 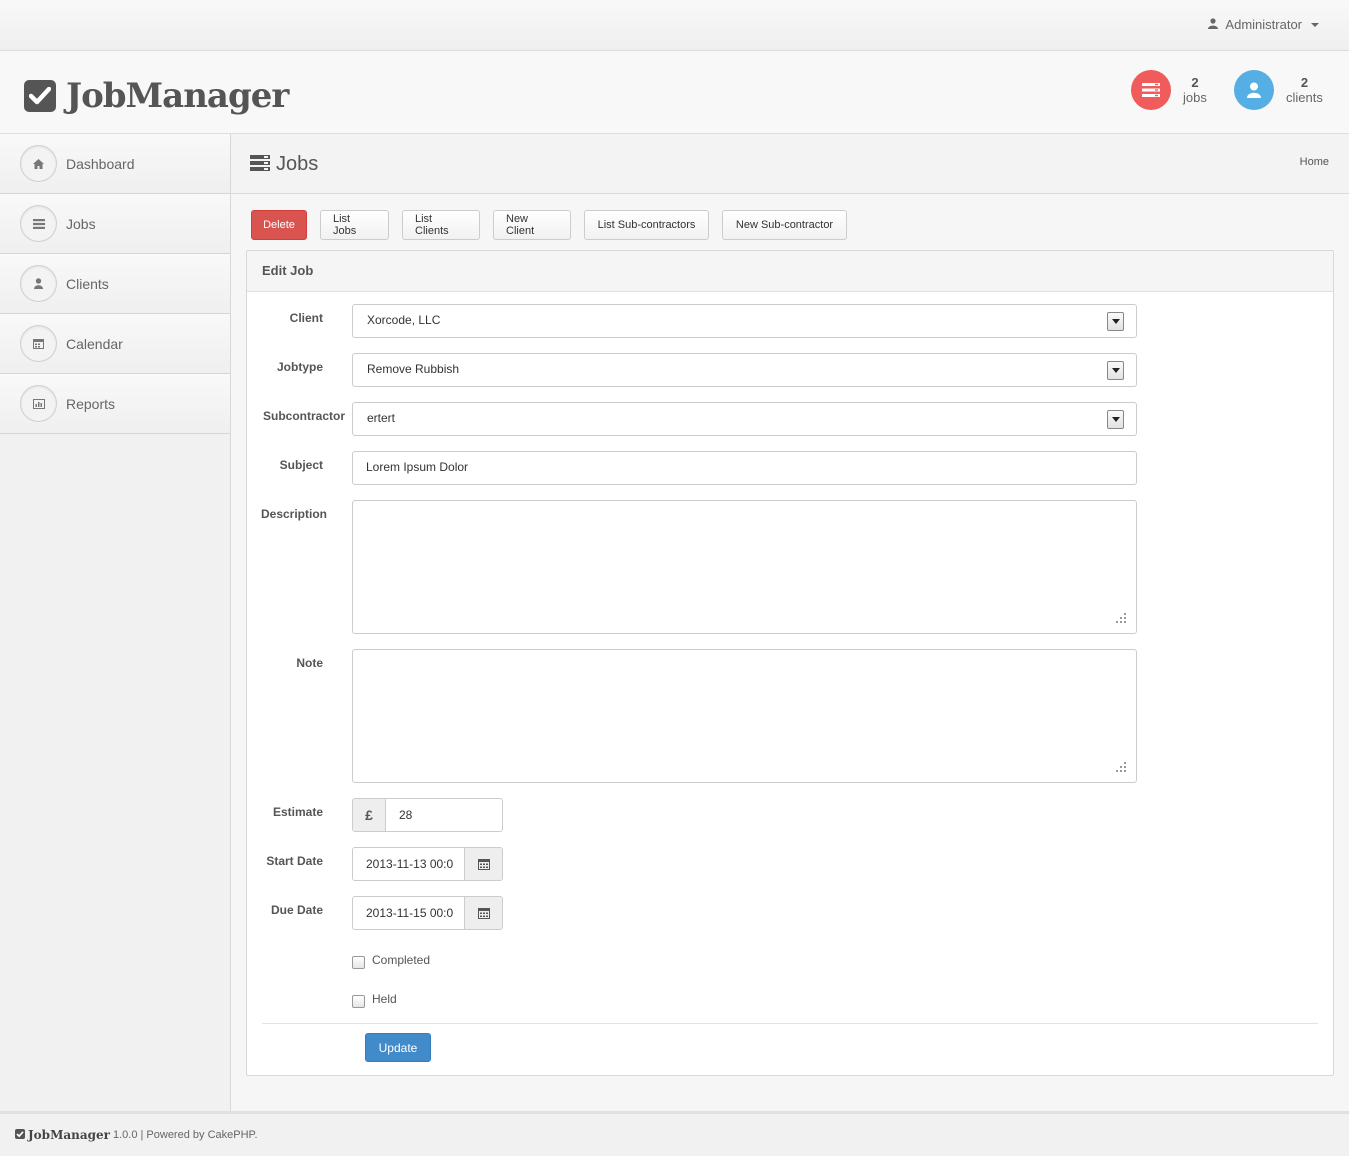 I want to click on sidebar-item-label: Reports, so click(x=91, y=403).